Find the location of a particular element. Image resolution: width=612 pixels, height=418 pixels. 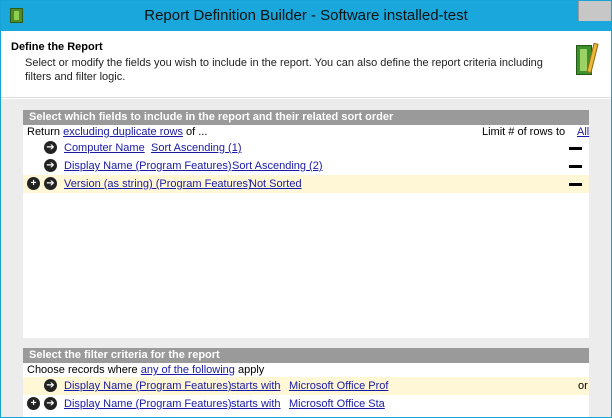

sort-order-link: Sort Ascending (2) is located at coordinates (277, 166).